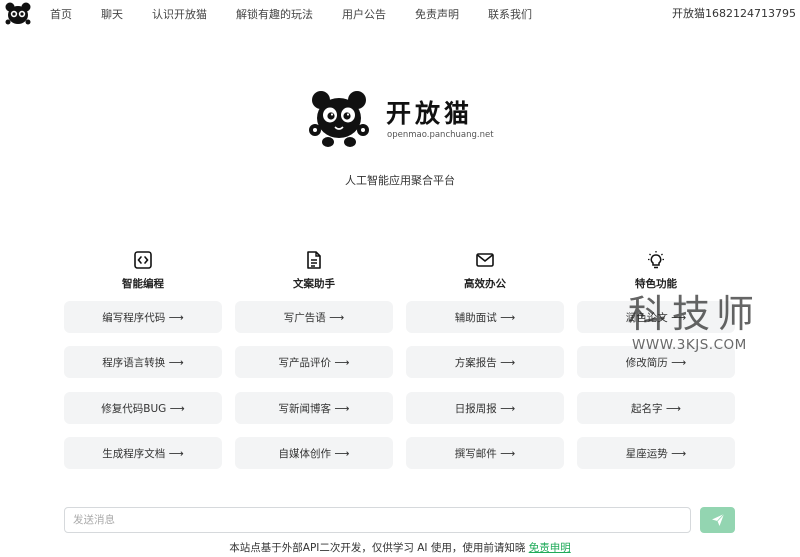  What do you see at coordinates (656, 453) in the screenshot?
I see `prompt-button-horoscope: 星座运势 ⟶` at bounding box center [656, 453].